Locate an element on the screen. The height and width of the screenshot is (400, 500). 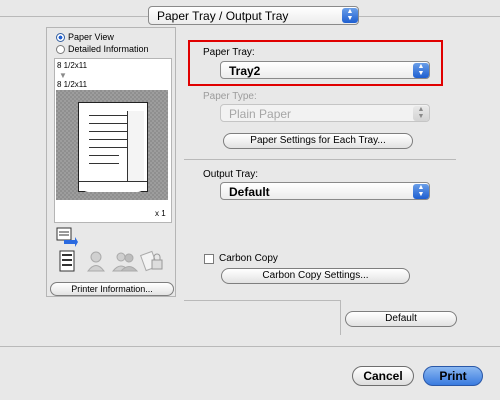
print-button: Print is located at coordinates (453, 376).